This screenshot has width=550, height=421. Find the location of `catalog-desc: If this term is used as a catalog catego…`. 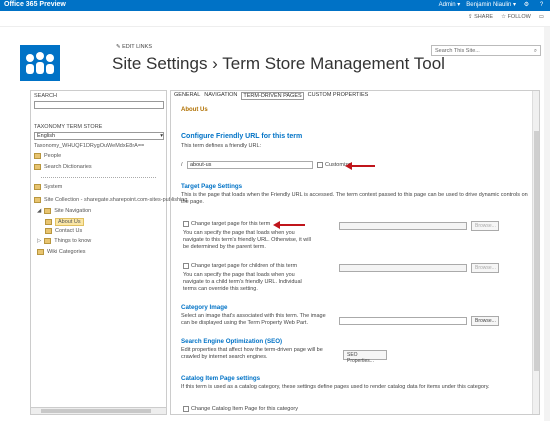

catalog-desc: If this term is used as a catalog catego… is located at coordinates (335, 387).